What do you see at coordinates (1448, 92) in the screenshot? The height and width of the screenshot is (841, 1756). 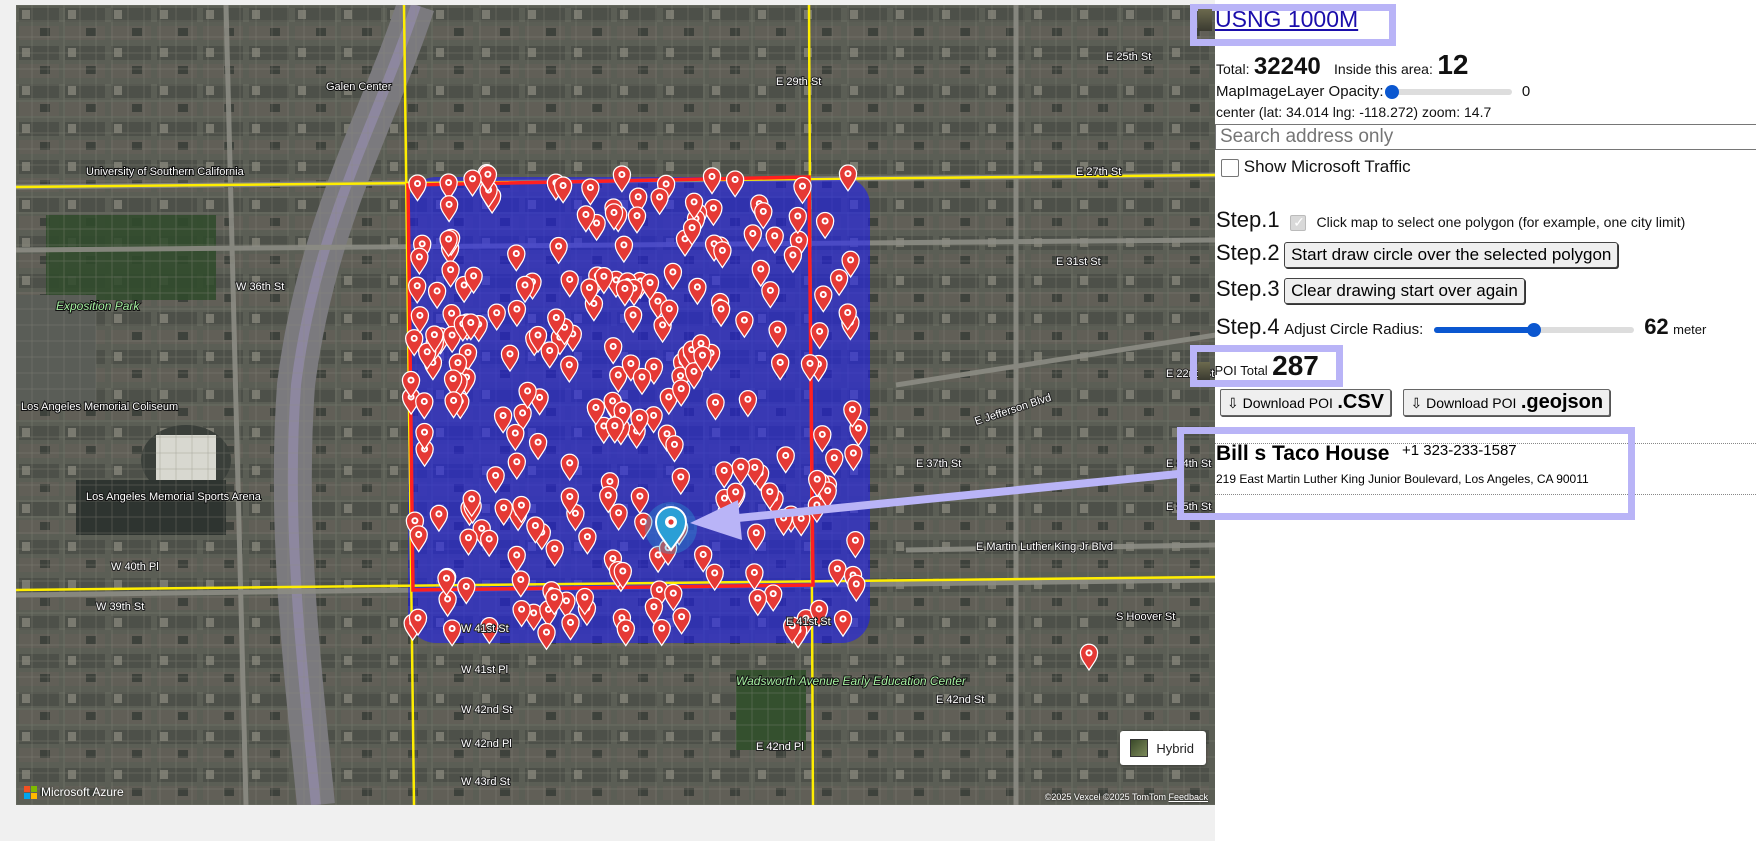 I see `opacity-slider` at bounding box center [1448, 92].